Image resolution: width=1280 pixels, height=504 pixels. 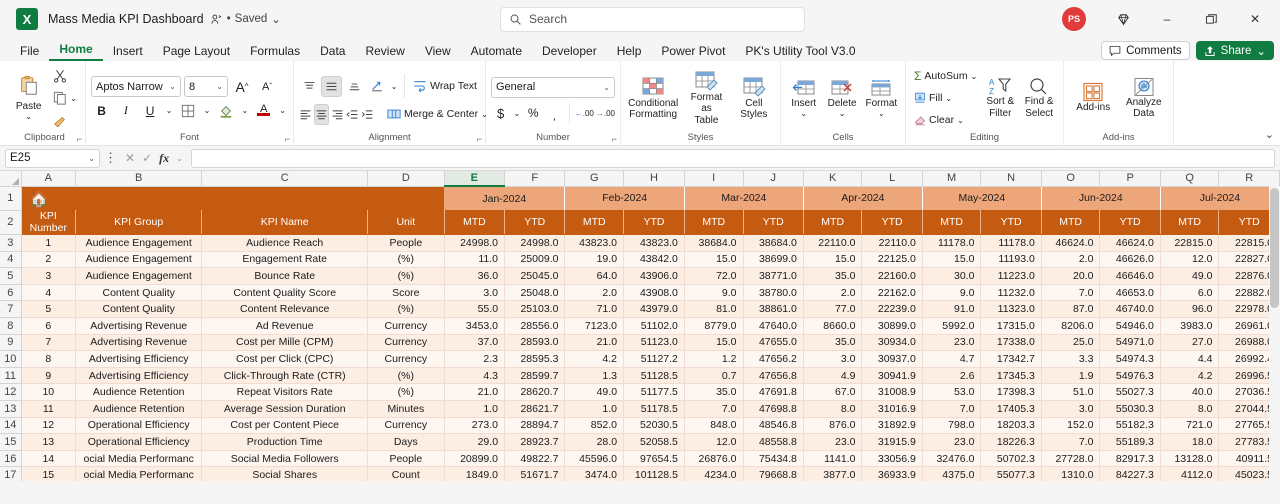 I want to click on cell-value-3: 43906.0, so click(x=654, y=276).